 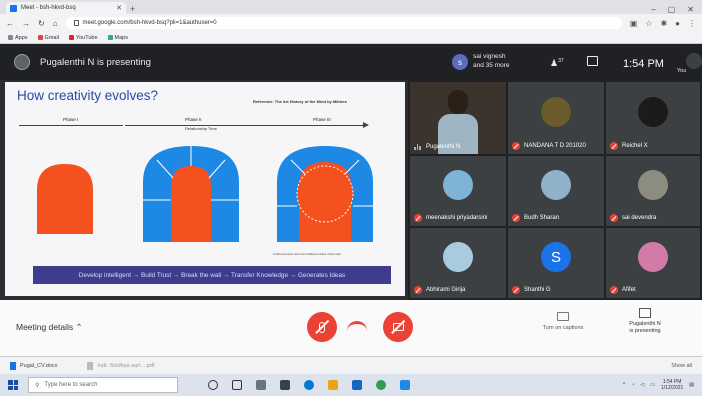 I want to click on show-hidden-icons-icon: ^, so click(x=624, y=385).